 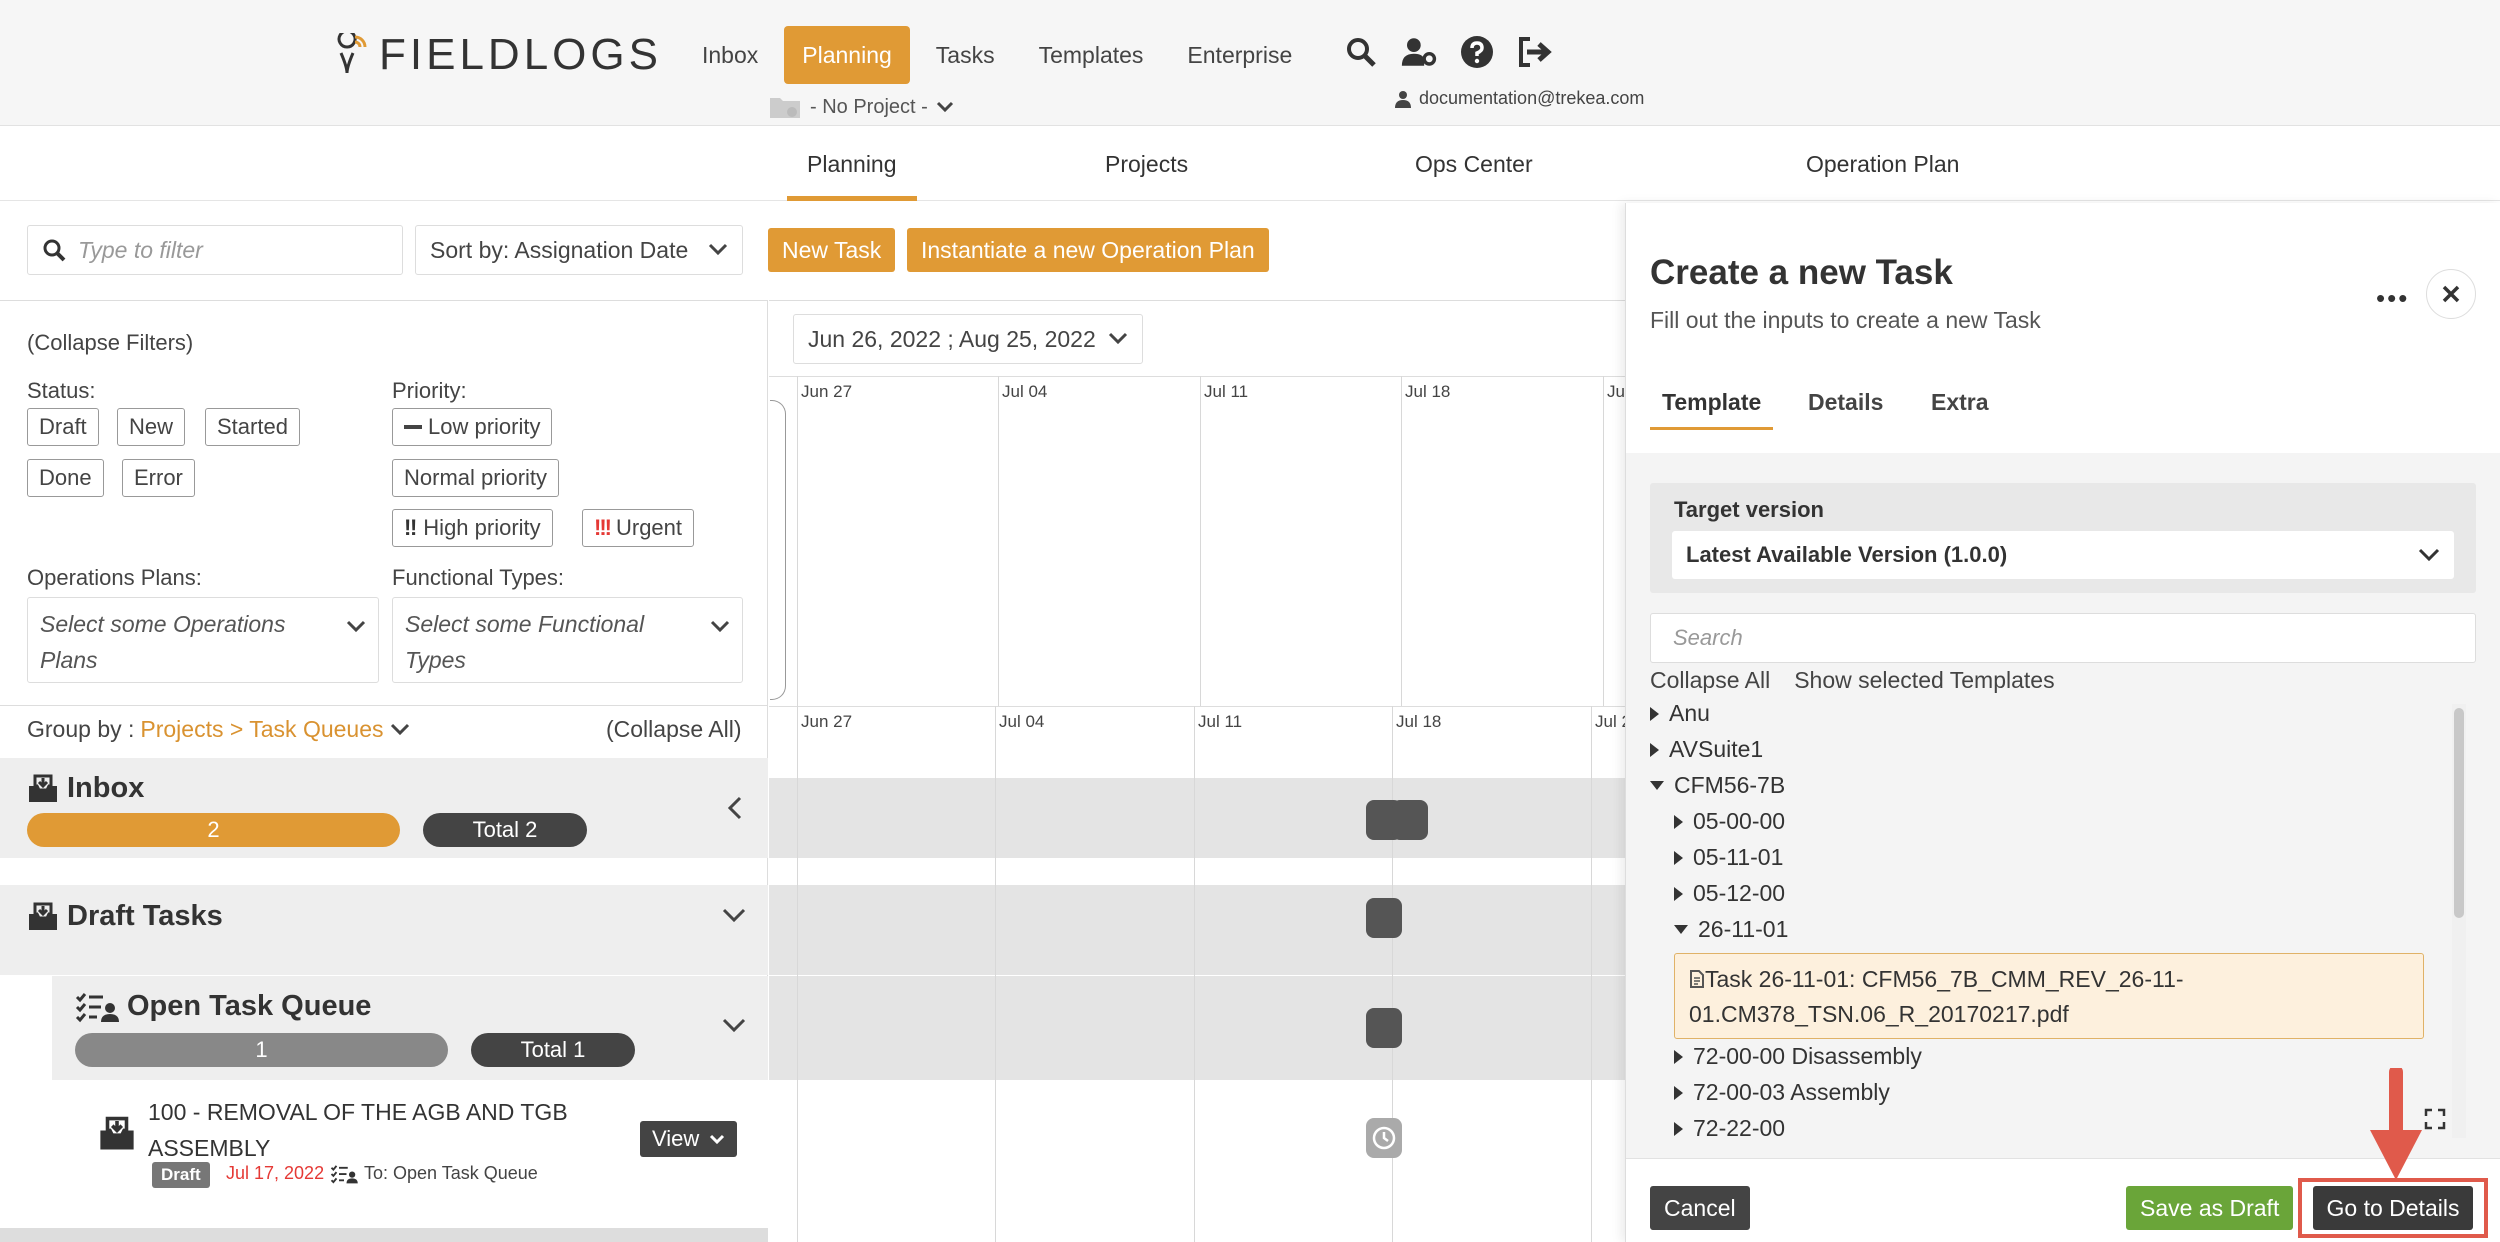 I want to click on tree-node: 05-12-00, so click(x=1729, y=893).